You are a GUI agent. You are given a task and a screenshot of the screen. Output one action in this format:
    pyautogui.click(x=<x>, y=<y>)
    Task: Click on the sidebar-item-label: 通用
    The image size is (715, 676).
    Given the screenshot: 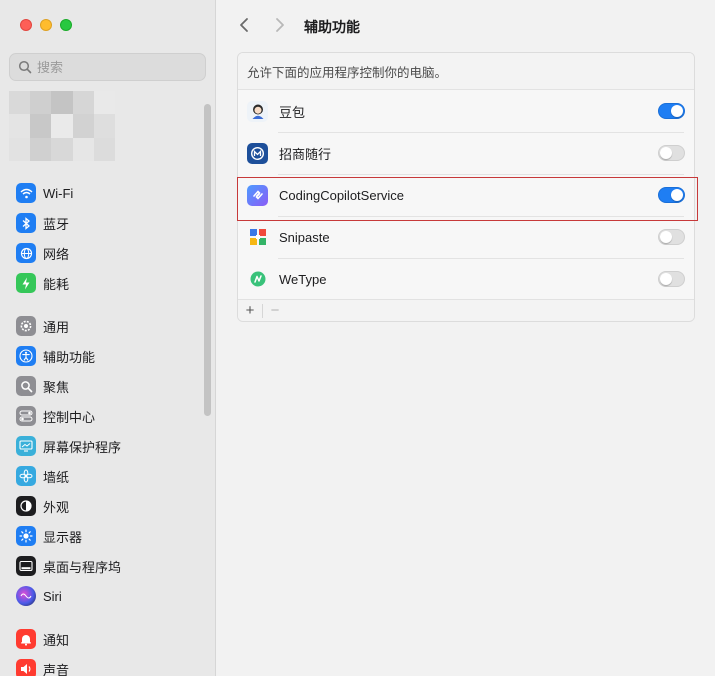 What is the action you would take?
    pyautogui.click(x=56, y=327)
    